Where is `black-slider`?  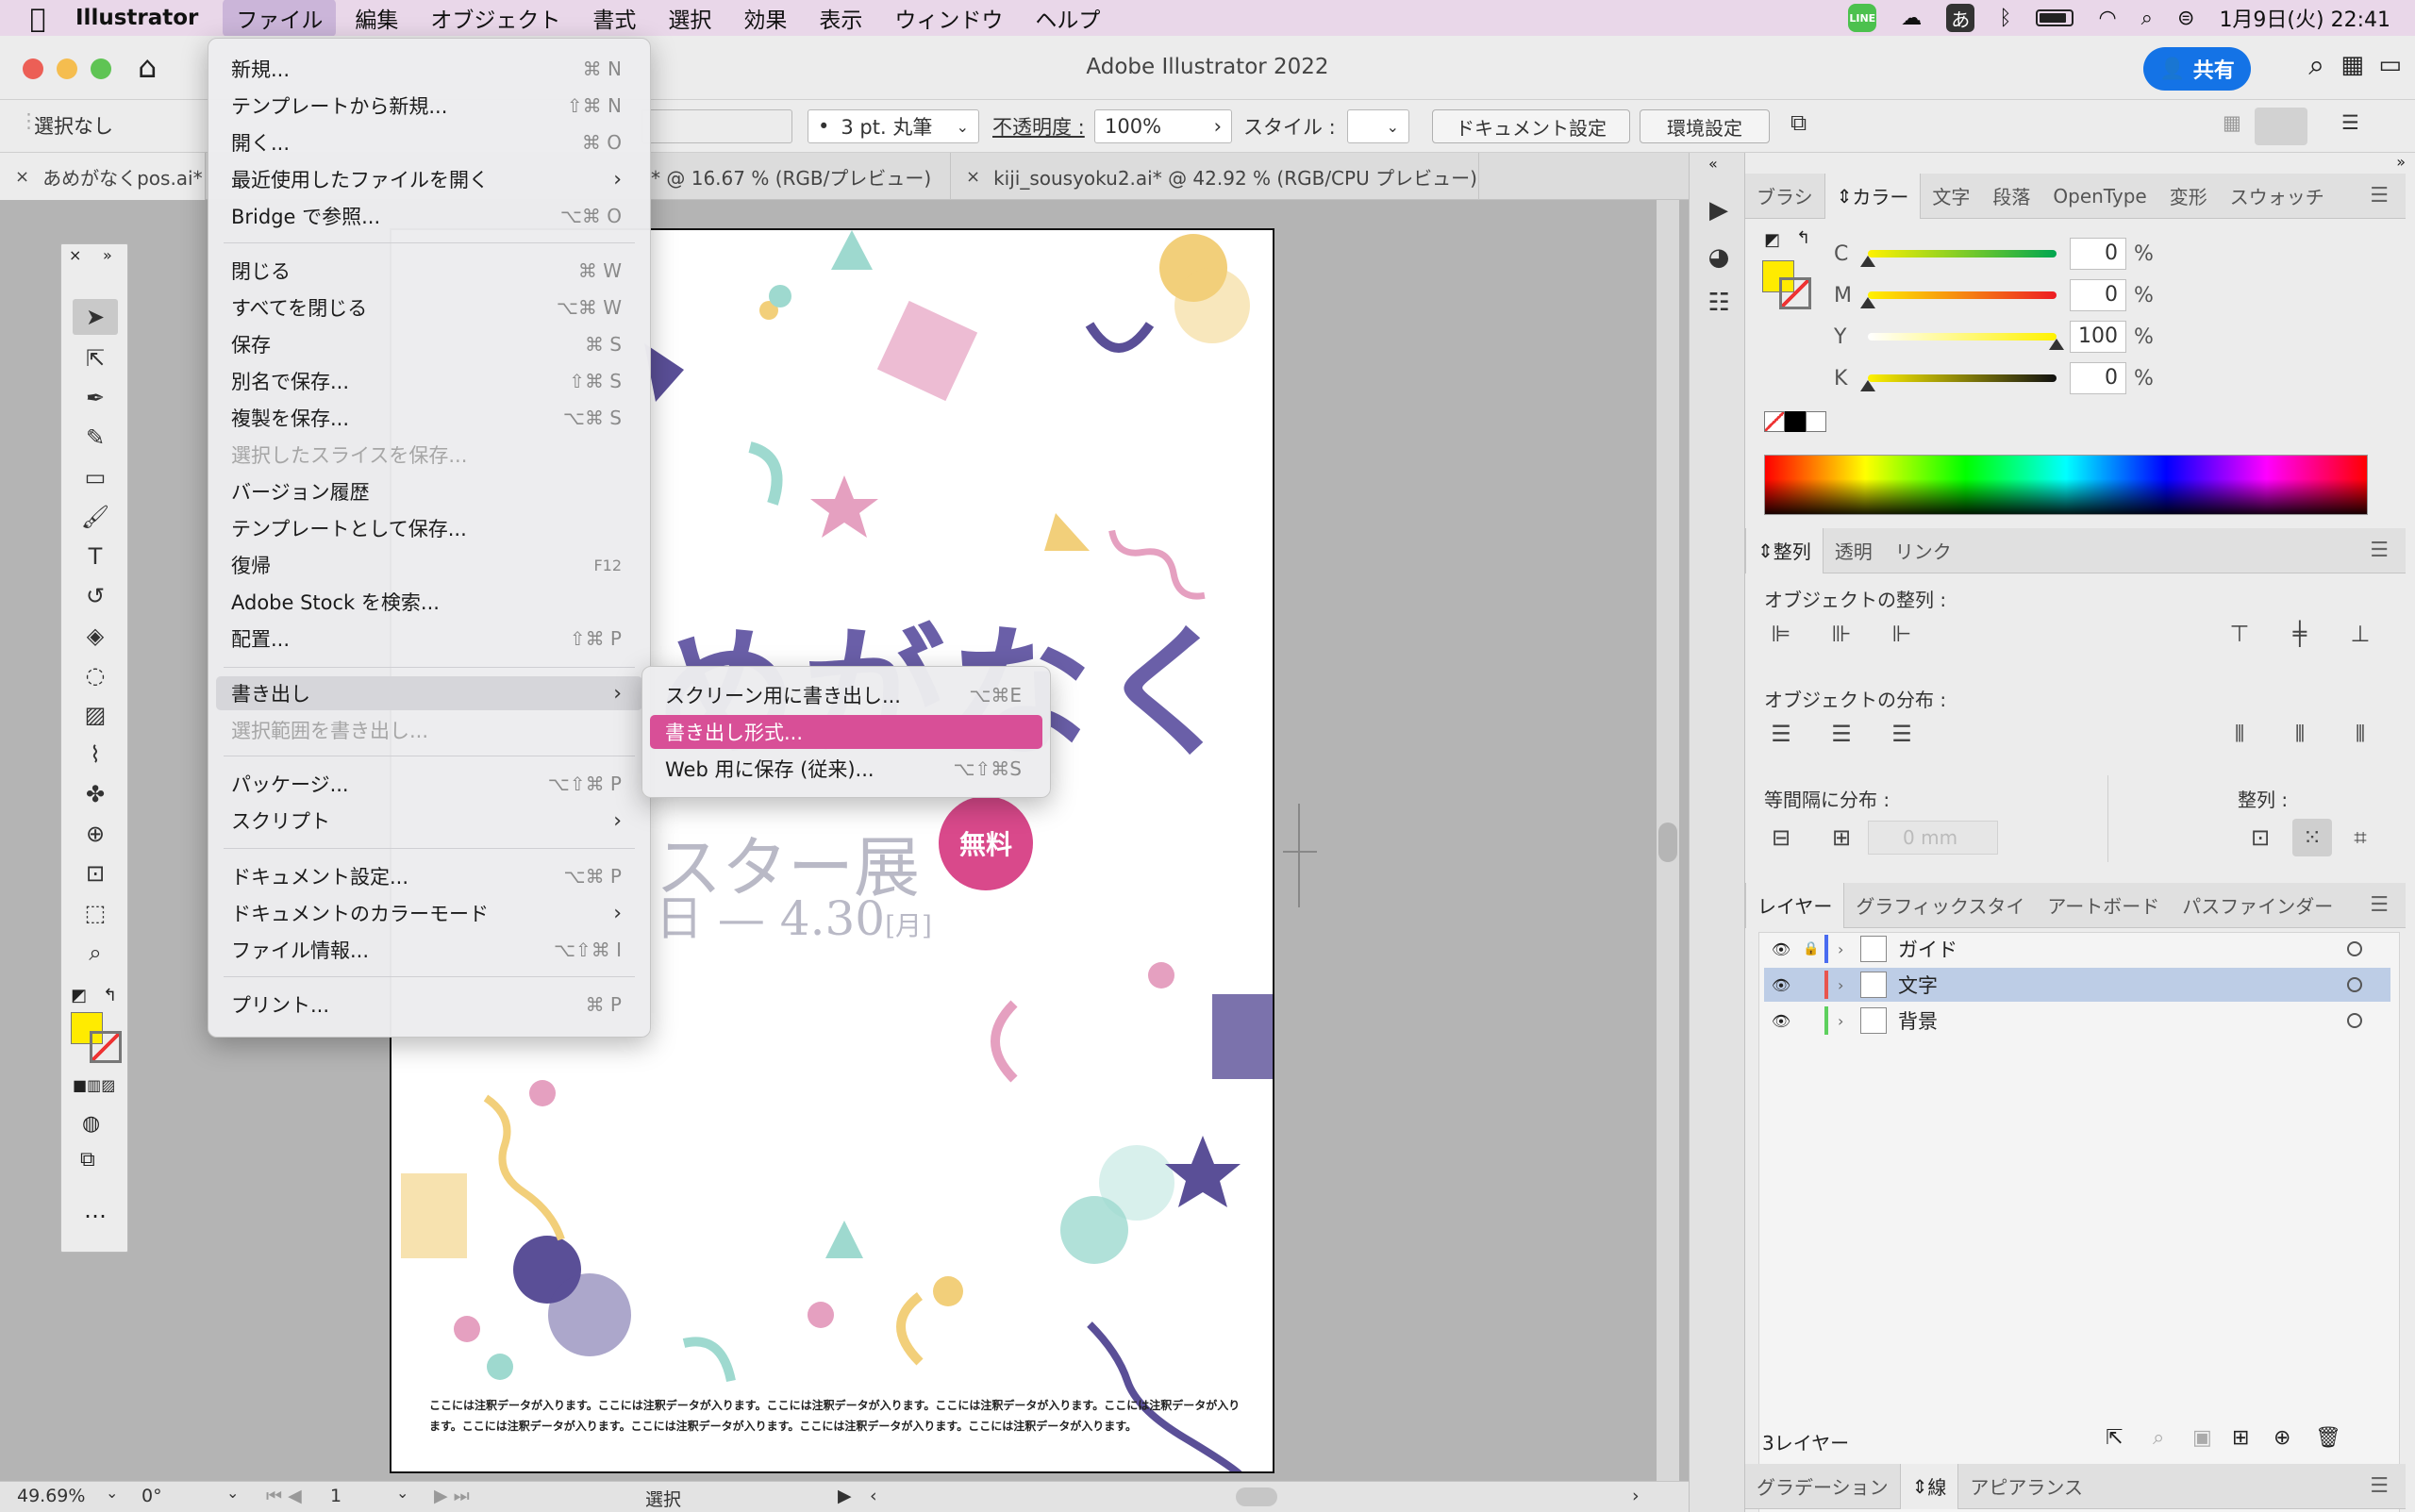 black-slider is located at coordinates (1959, 382).